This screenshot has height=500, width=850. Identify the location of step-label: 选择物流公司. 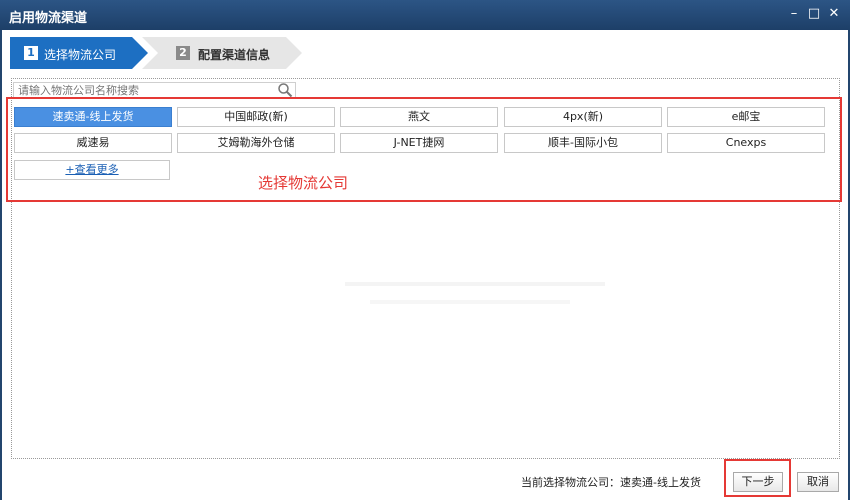
(80, 55).